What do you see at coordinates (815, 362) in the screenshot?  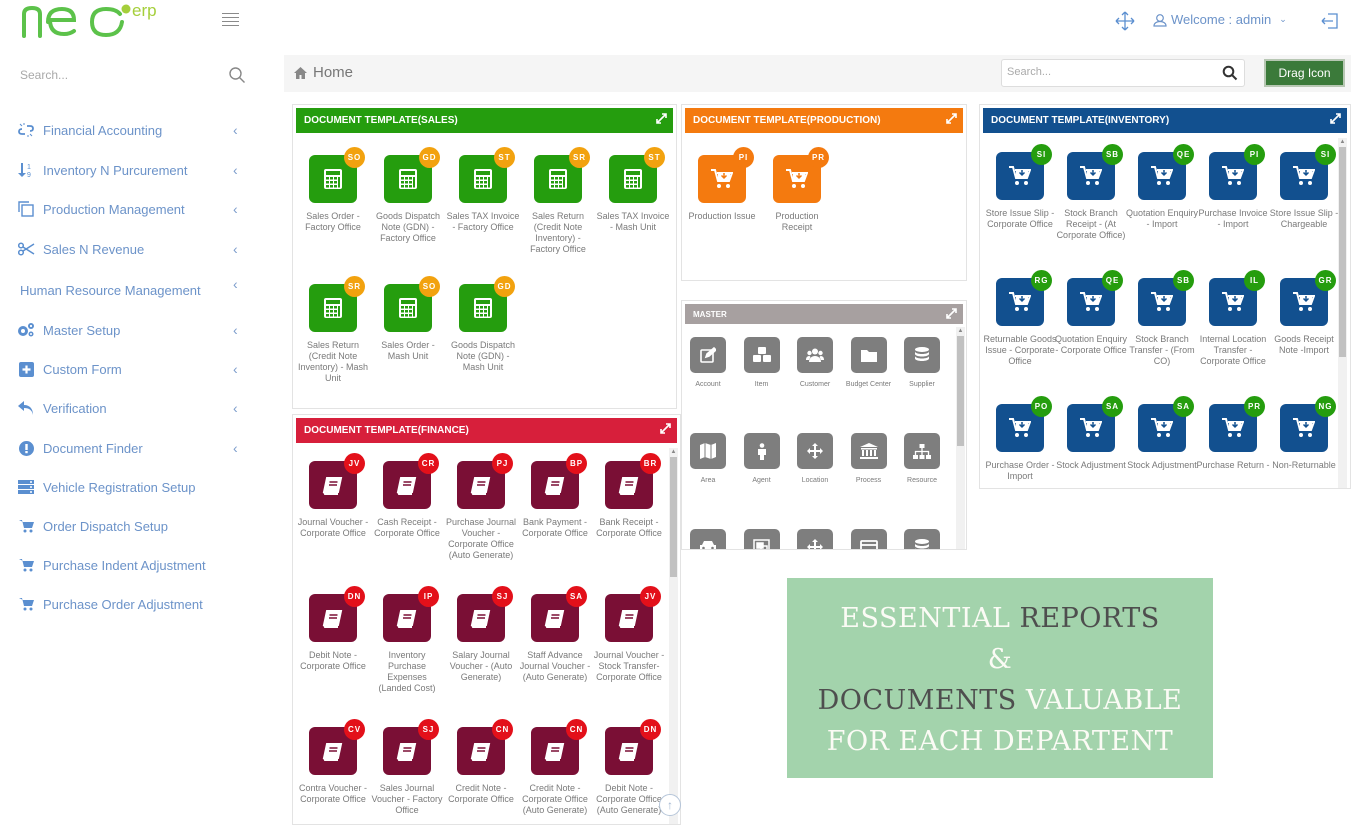 I see `master-tile-customer: Customer` at bounding box center [815, 362].